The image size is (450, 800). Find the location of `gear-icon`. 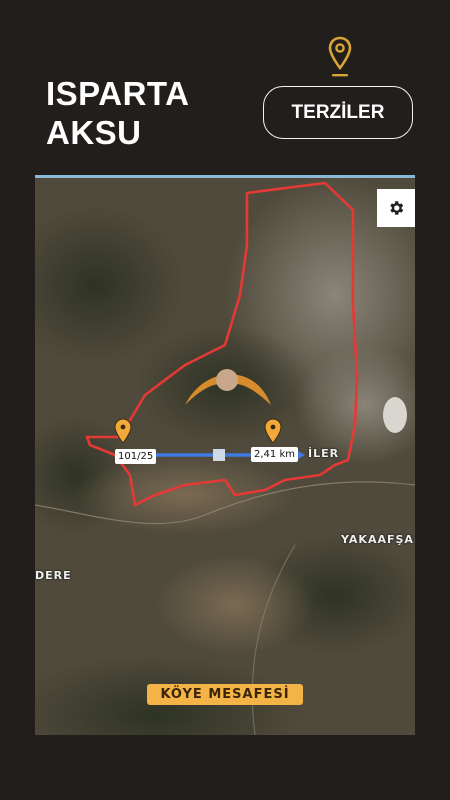

gear-icon is located at coordinates (397, 208).